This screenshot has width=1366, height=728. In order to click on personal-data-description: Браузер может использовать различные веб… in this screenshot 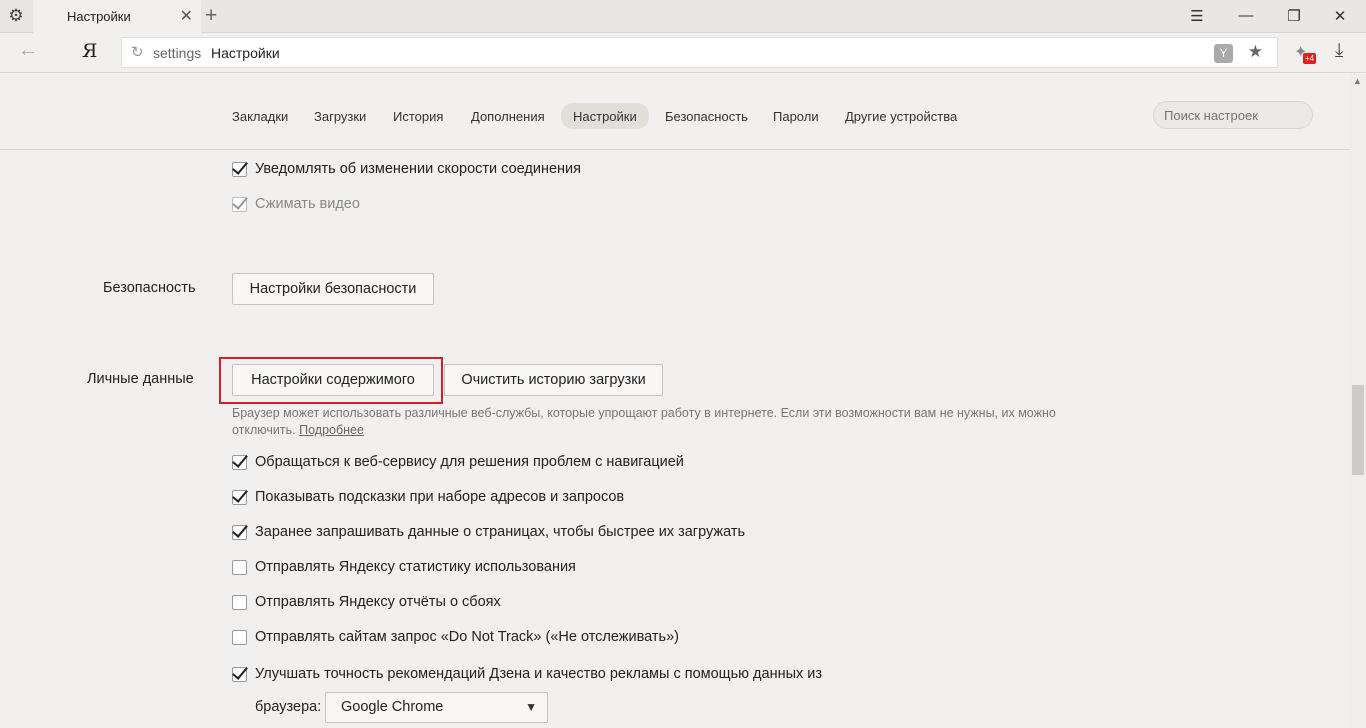, I will do `click(672, 422)`.